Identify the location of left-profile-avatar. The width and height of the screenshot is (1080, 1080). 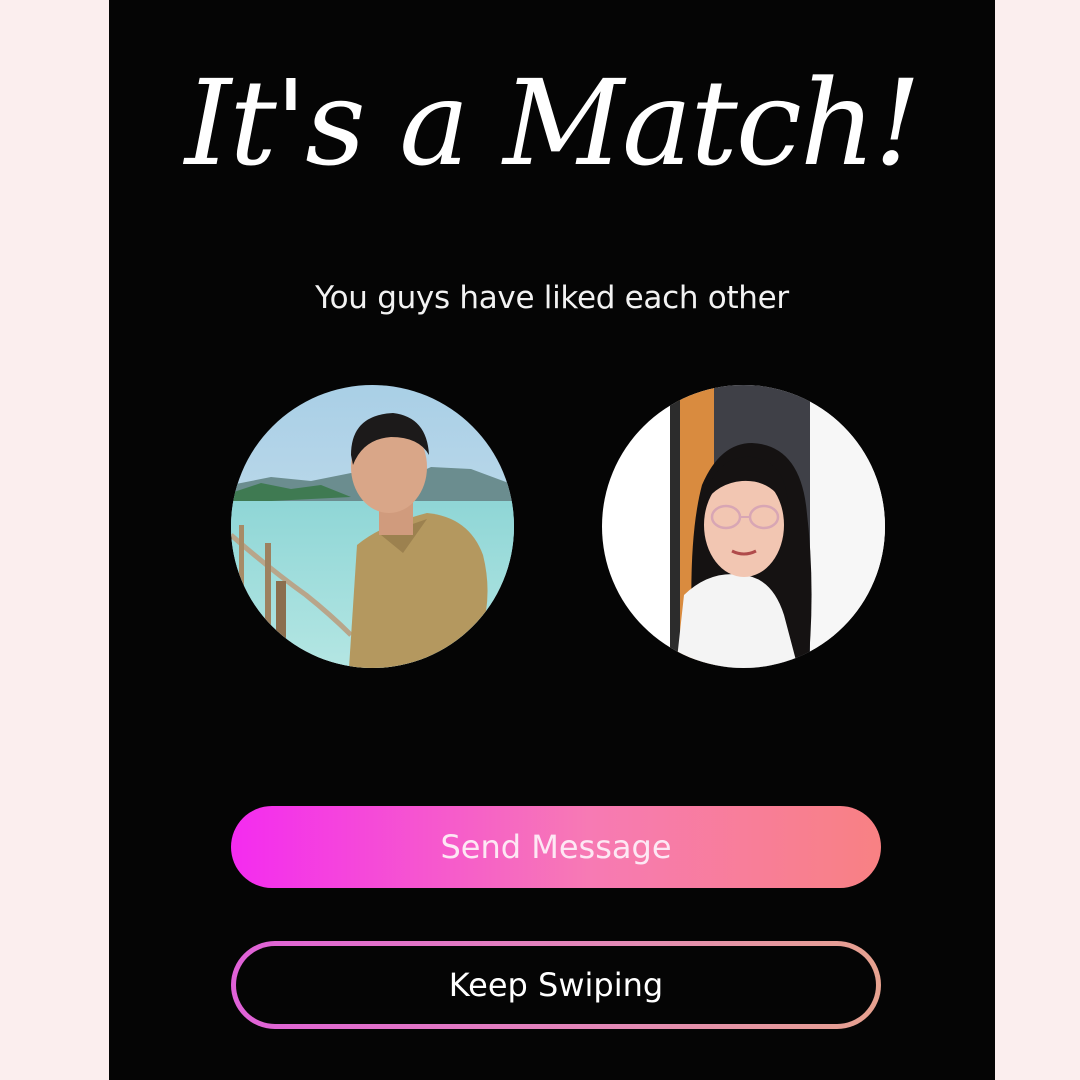
(372, 526).